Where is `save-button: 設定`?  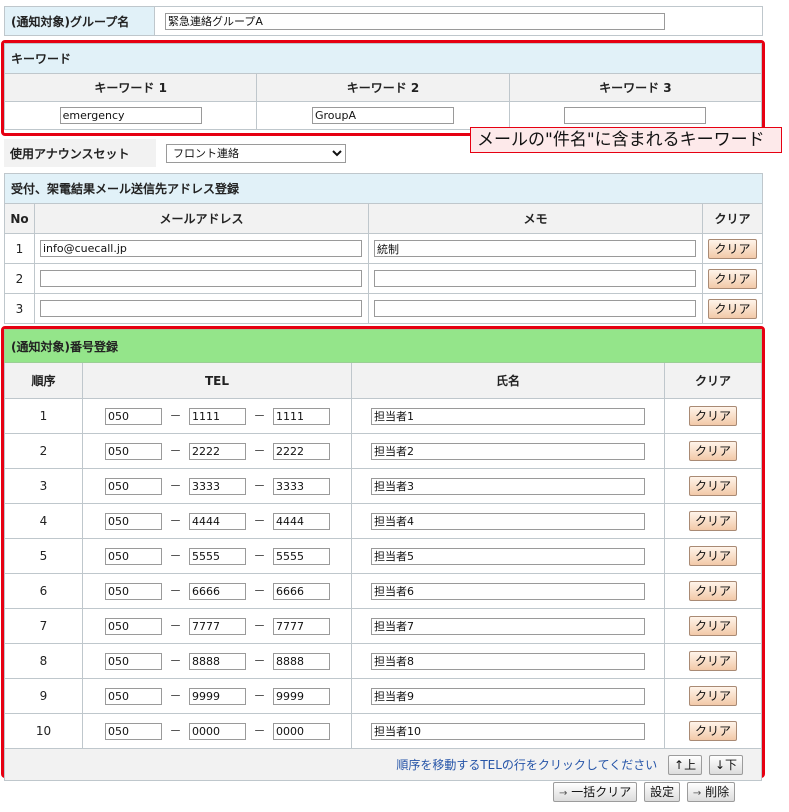
save-button: 設定 is located at coordinates (662, 792).